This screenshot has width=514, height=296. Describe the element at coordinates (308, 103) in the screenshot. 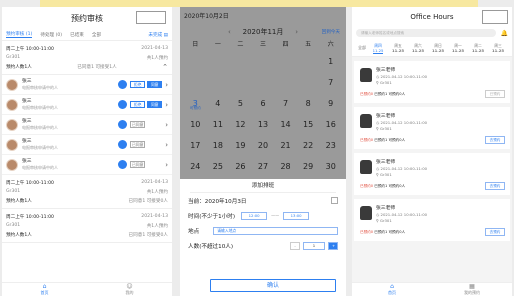

I see `calendar-day: 8` at that location.